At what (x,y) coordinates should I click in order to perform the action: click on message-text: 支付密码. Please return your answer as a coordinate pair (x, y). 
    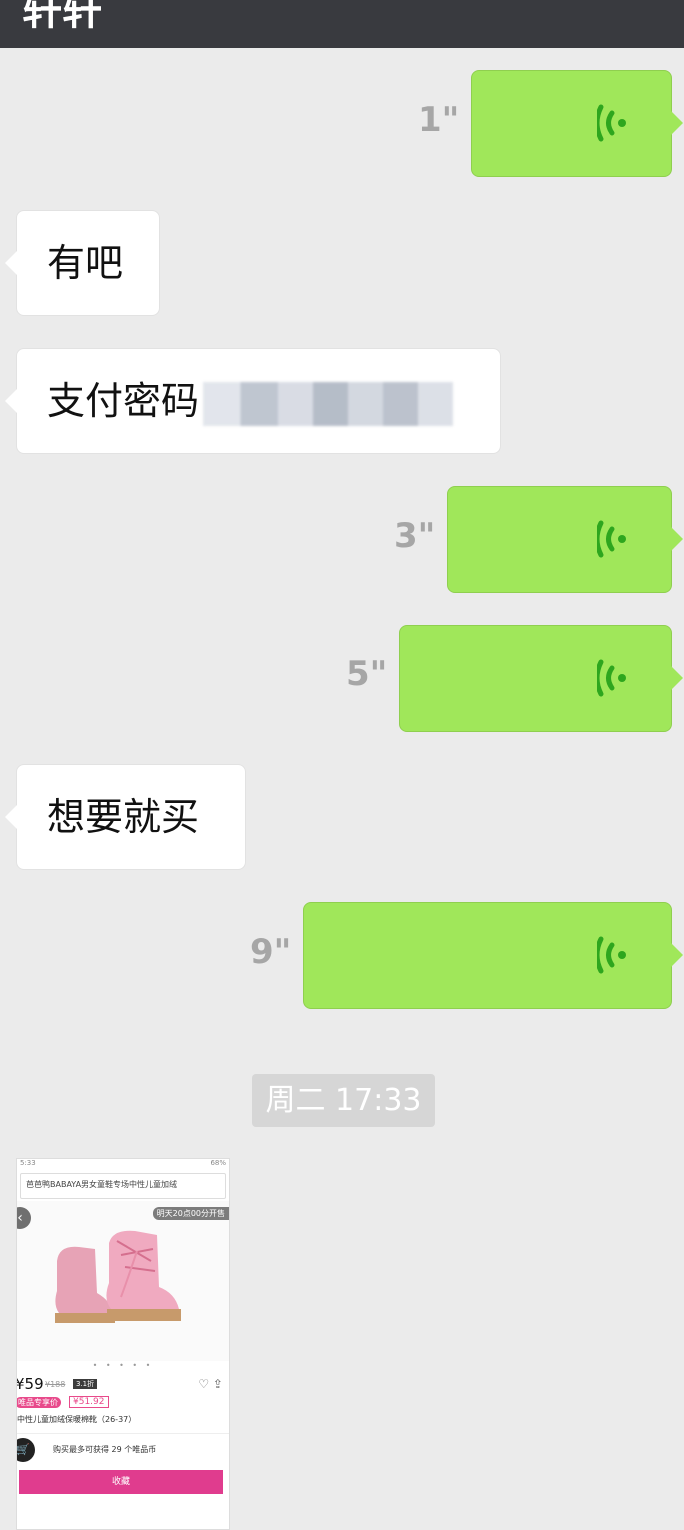
    Looking at the image, I should click on (123, 401).